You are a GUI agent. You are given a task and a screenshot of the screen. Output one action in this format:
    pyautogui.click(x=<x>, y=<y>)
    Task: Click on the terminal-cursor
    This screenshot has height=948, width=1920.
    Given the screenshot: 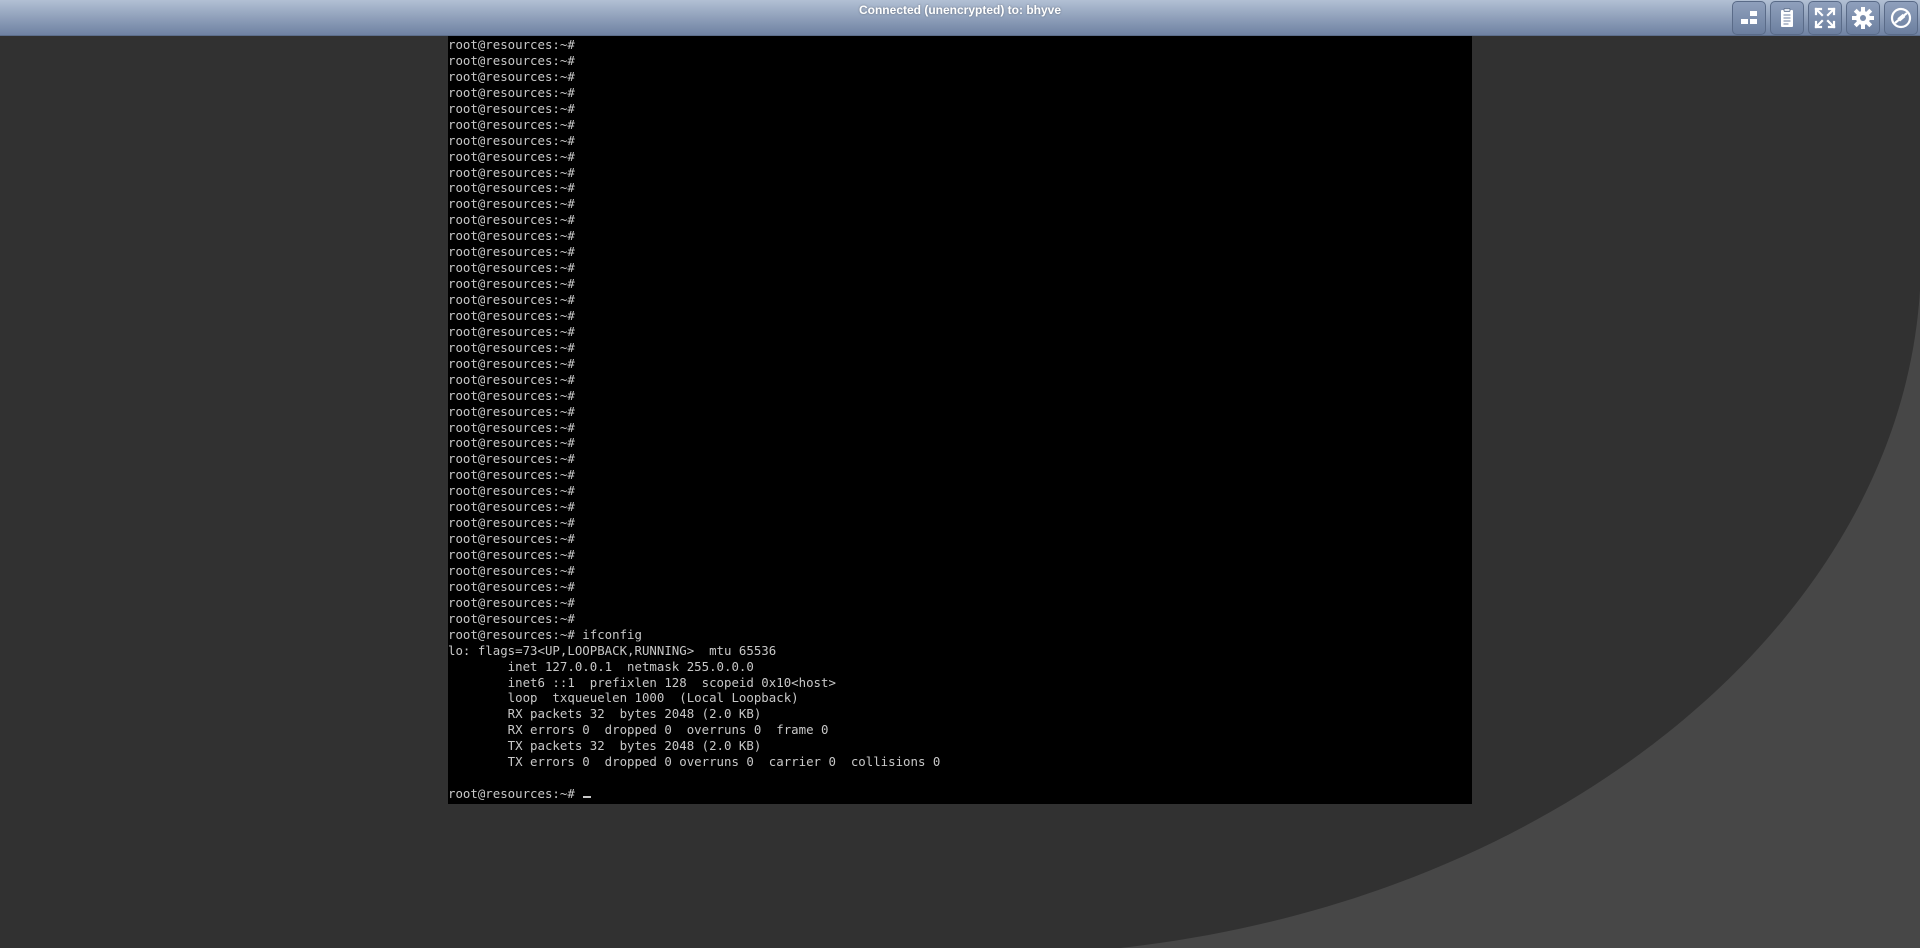 What is the action you would take?
    pyautogui.click(x=587, y=797)
    